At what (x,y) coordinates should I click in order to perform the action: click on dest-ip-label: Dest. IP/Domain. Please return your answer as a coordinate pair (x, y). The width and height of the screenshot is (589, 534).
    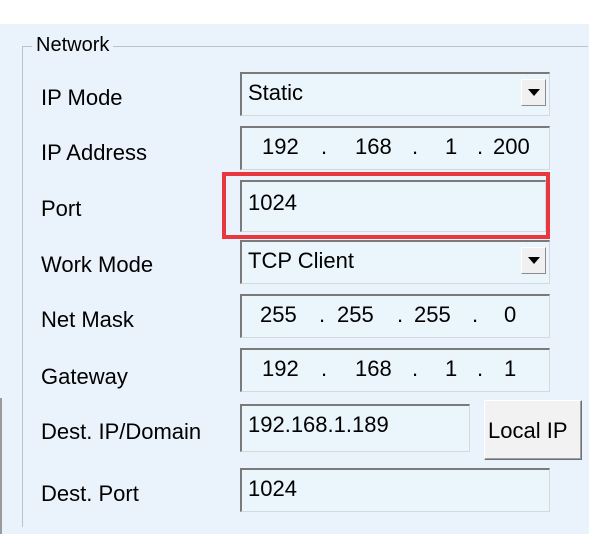
    Looking at the image, I should click on (121, 431).